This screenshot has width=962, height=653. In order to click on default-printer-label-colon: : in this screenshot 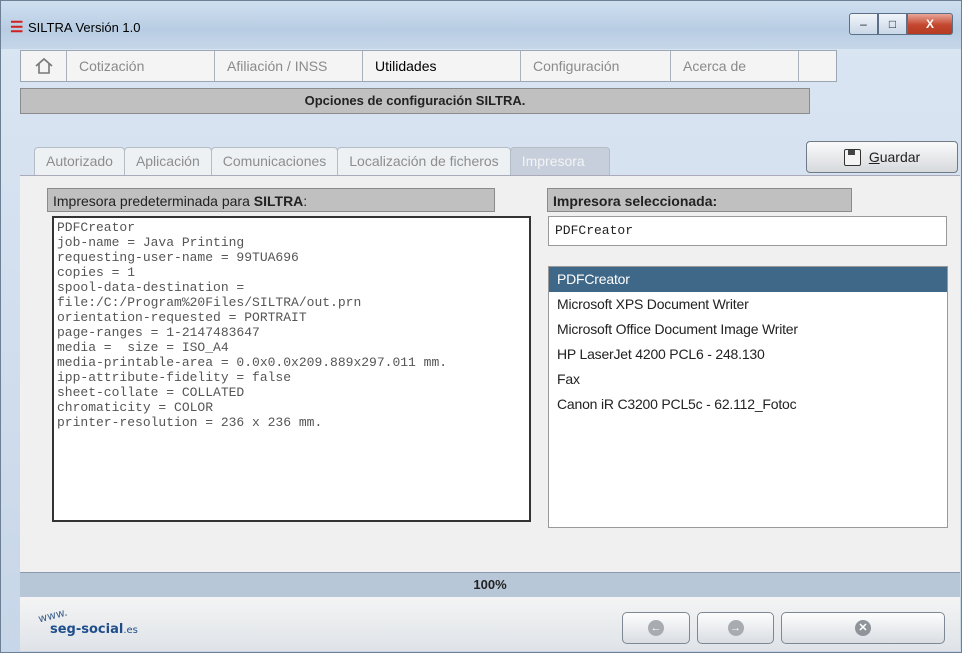, I will do `click(305, 201)`.